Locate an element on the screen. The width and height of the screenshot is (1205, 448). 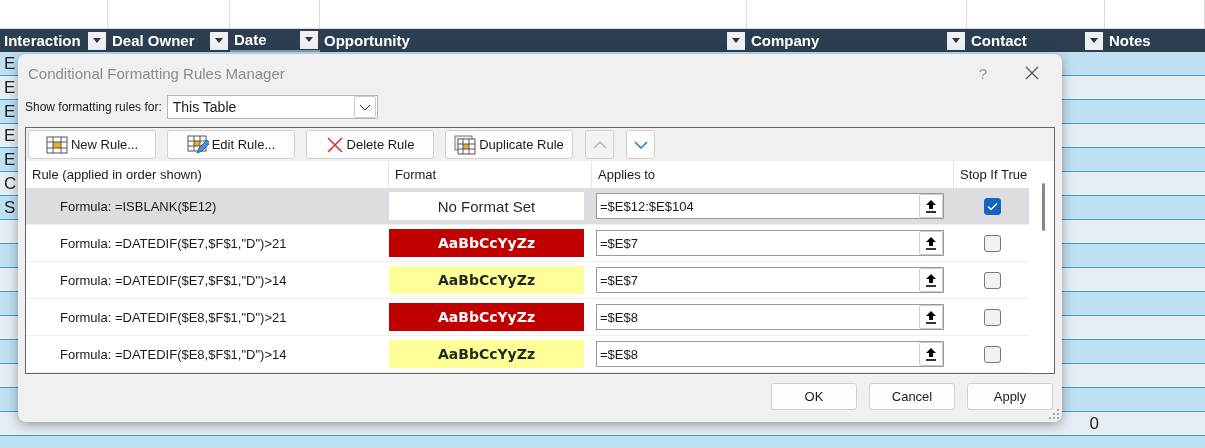
duplicate-rule-button: Duplicate Rule is located at coordinates (509, 144).